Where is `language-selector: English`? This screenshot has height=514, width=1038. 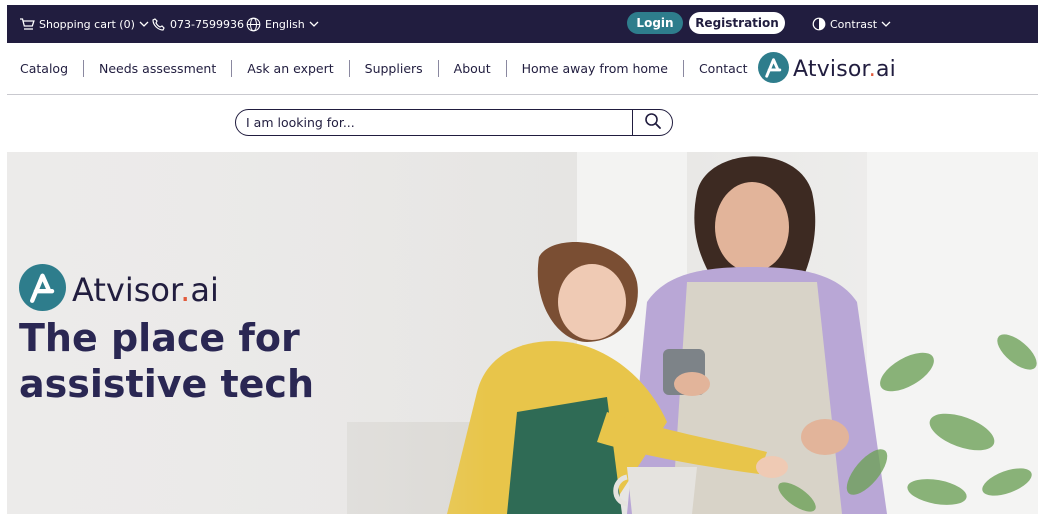 language-selector: English is located at coordinates (282, 24).